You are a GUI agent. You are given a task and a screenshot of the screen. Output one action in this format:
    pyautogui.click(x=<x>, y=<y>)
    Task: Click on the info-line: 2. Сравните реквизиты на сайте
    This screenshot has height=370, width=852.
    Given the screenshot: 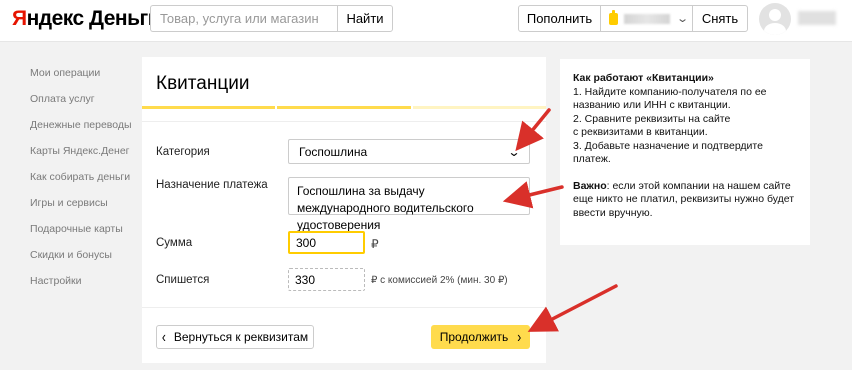 What is the action you would take?
    pyautogui.click(x=652, y=118)
    